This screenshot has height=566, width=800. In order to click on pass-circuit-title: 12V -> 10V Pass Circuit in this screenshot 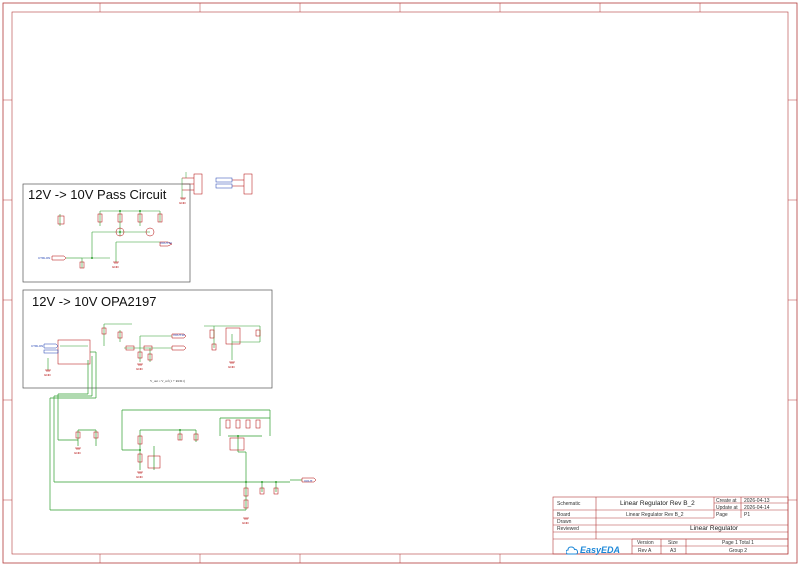, I will do `click(97, 194)`.